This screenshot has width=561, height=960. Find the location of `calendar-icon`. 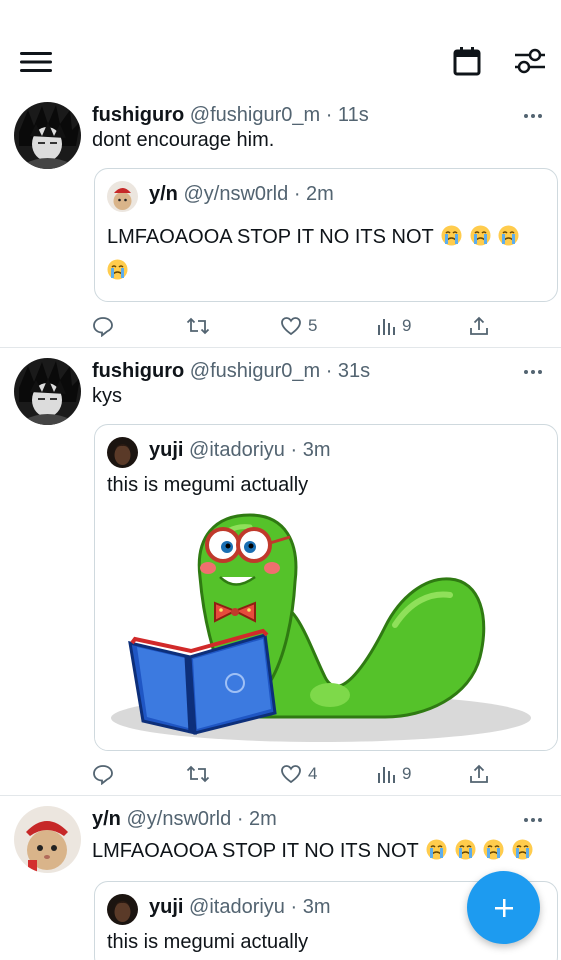

calendar-icon is located at coordinates (467, 61).